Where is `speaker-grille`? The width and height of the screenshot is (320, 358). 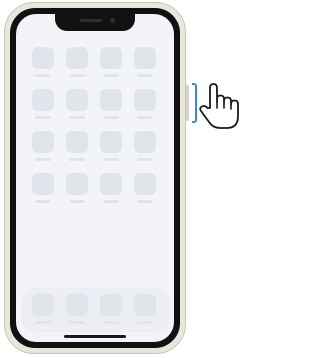 speaker-grille is located at coordinates (91, 20).